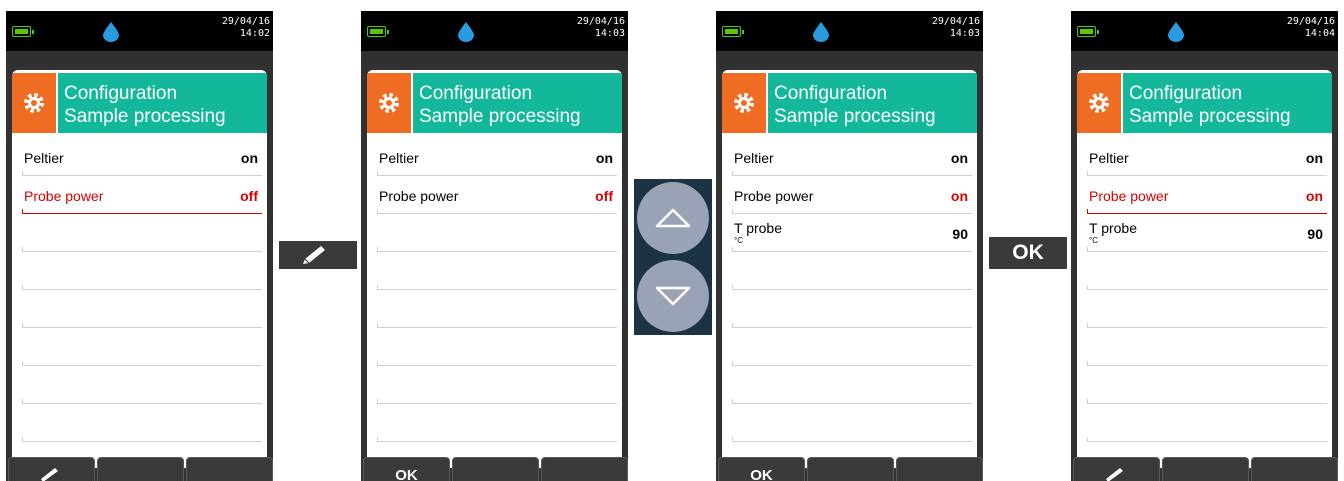 This screenshot has width=1344, height=481. I want to click on down-key, so click(673, 296).